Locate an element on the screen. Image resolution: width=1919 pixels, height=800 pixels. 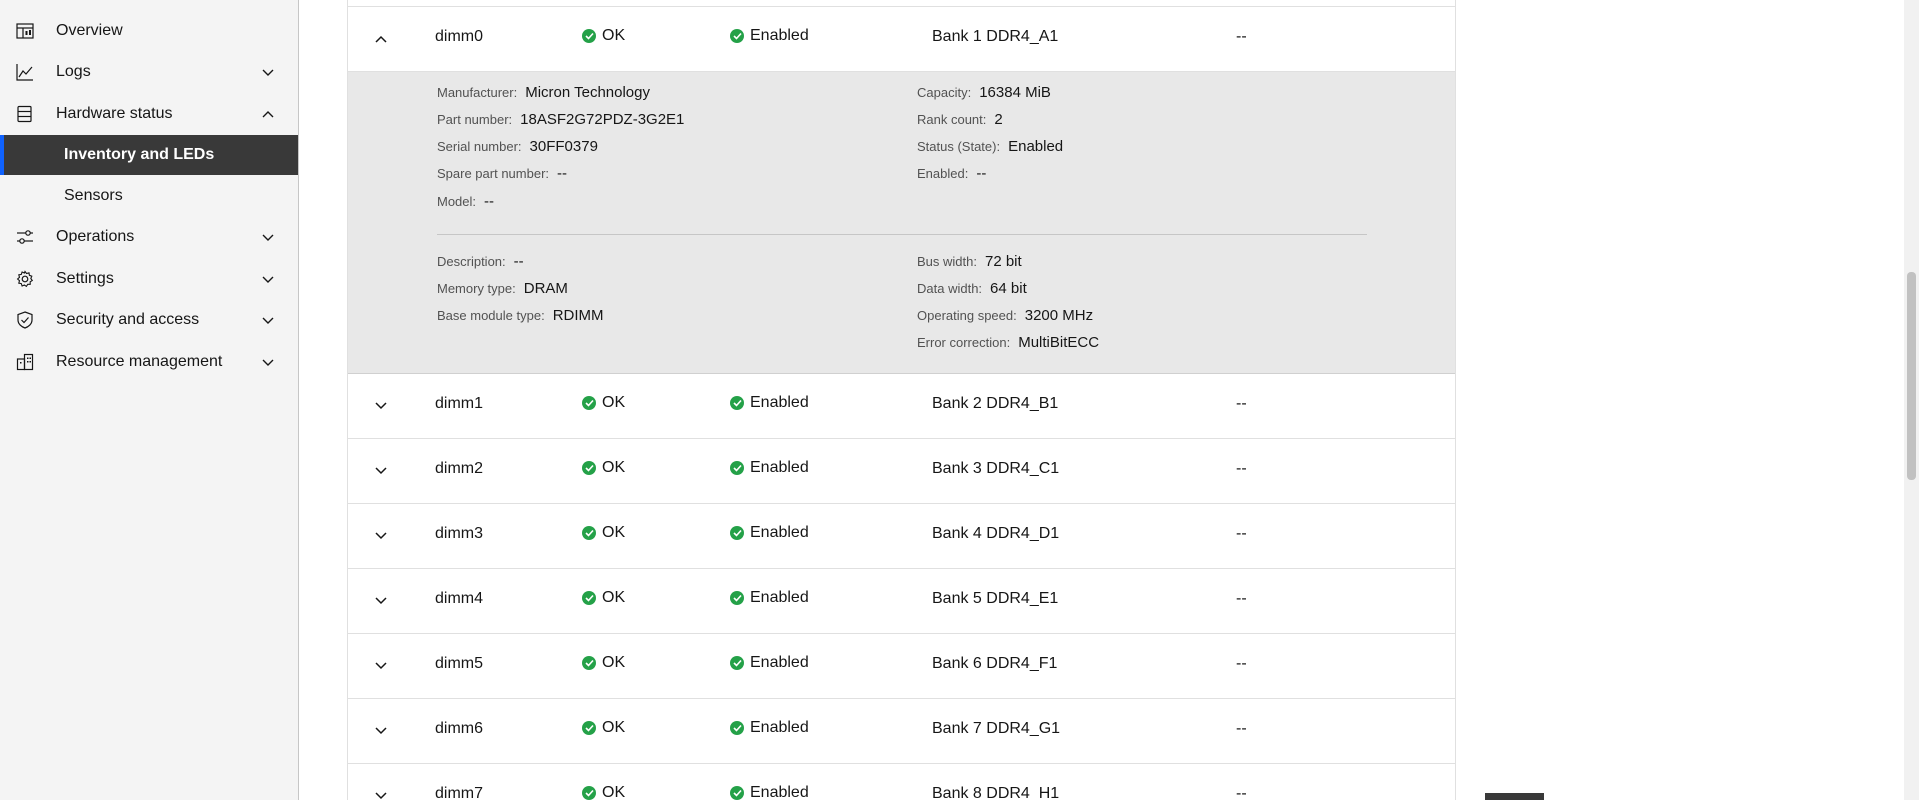
dimm-location: Bank 7 DDR4_G1 is located at coordinates (996, 728).